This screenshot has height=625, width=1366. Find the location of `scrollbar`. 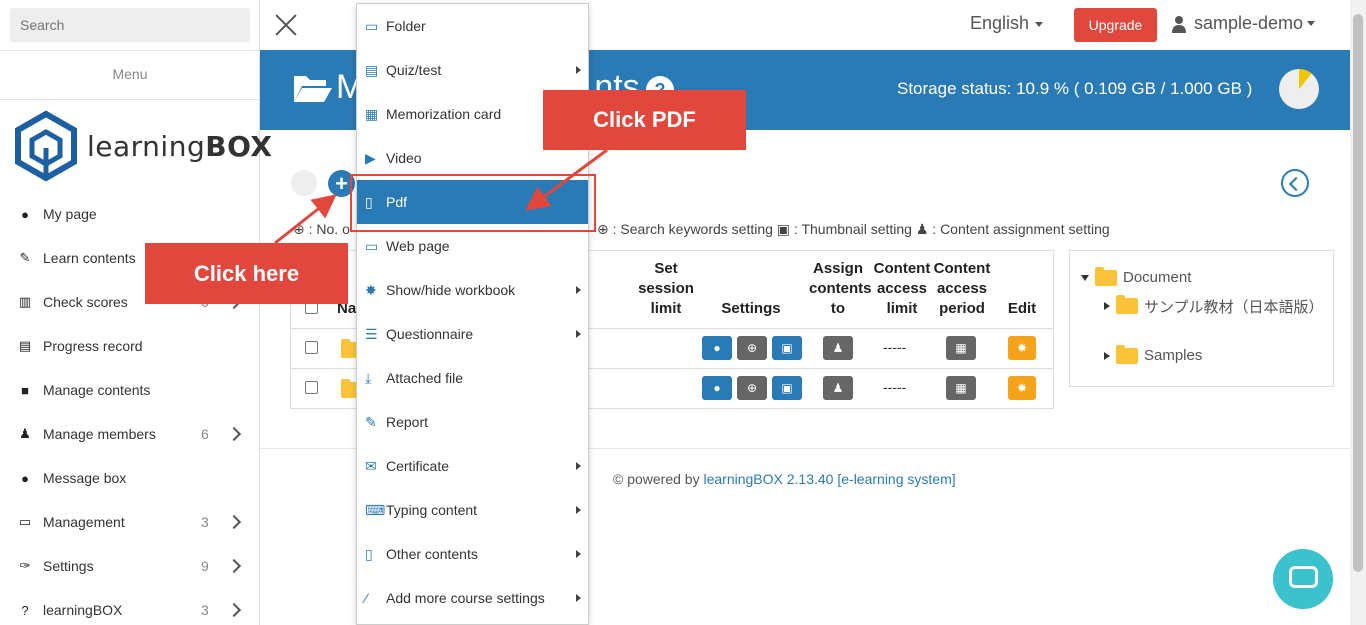

scrollbar is located at coordinates (1358, 312).